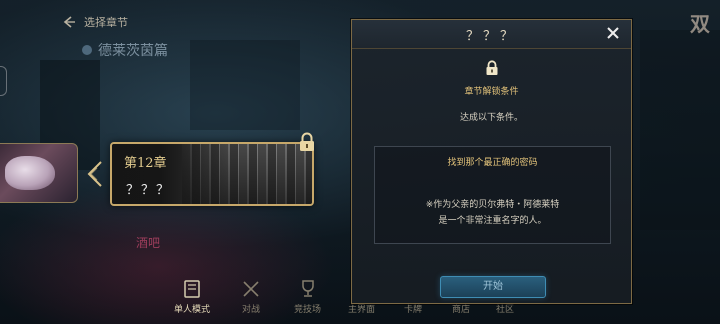 This screenshot has height=324, width=720. Describe the element at coordinates (106, 22) in the screenshot. I see `back-label: 选择章节` at that location.